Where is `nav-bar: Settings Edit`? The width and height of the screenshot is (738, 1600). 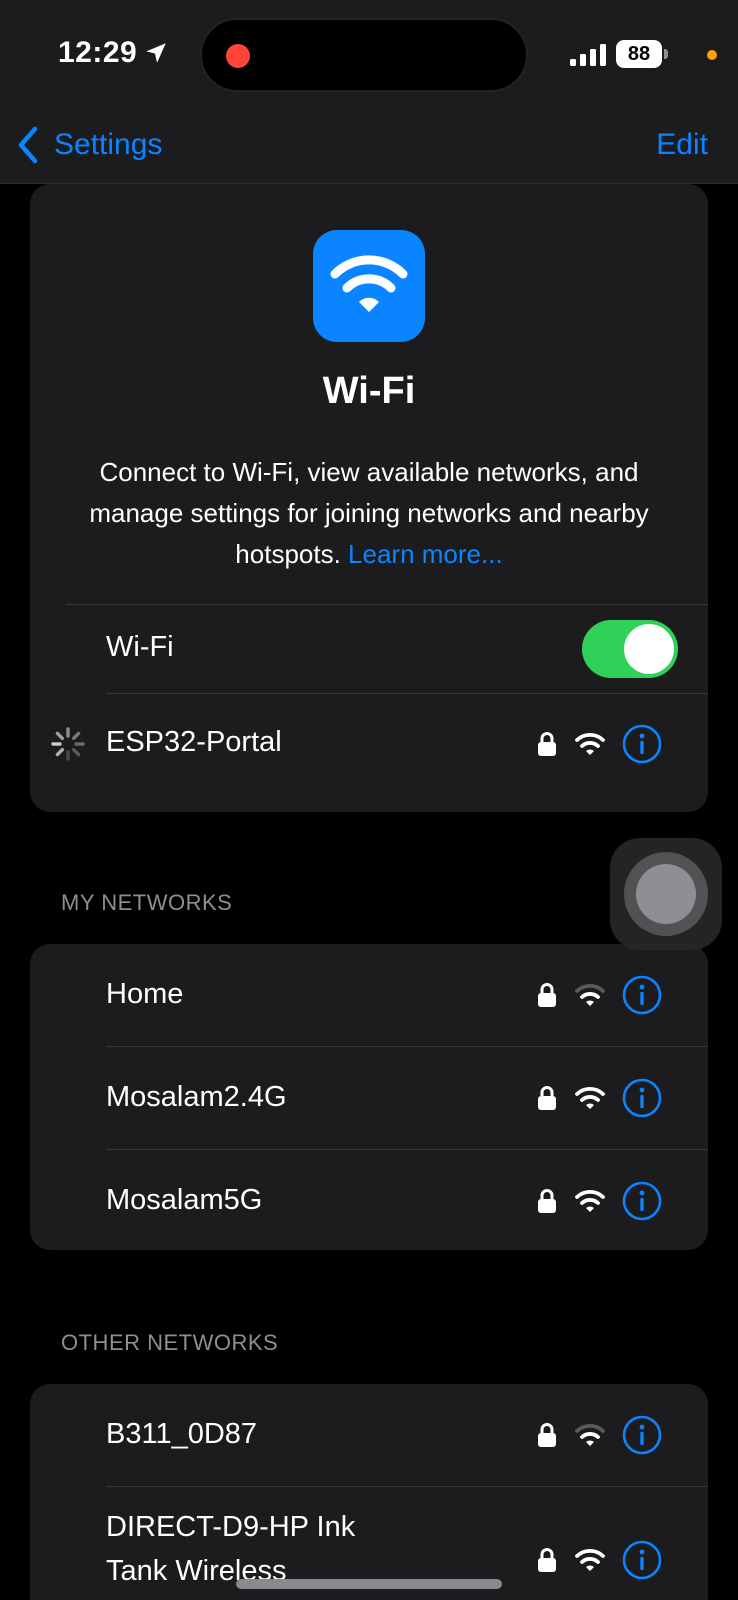 nav-bar: Settings Edit is located at coordinates (369, 147).